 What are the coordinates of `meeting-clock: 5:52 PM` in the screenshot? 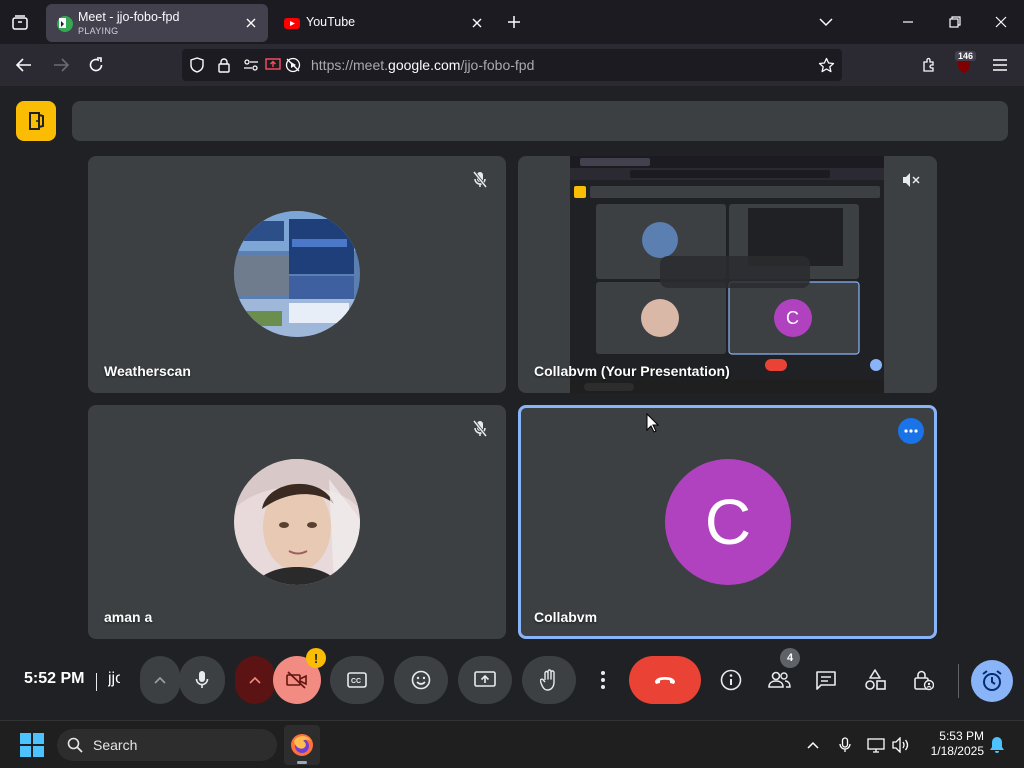 It's located at (54, 678).